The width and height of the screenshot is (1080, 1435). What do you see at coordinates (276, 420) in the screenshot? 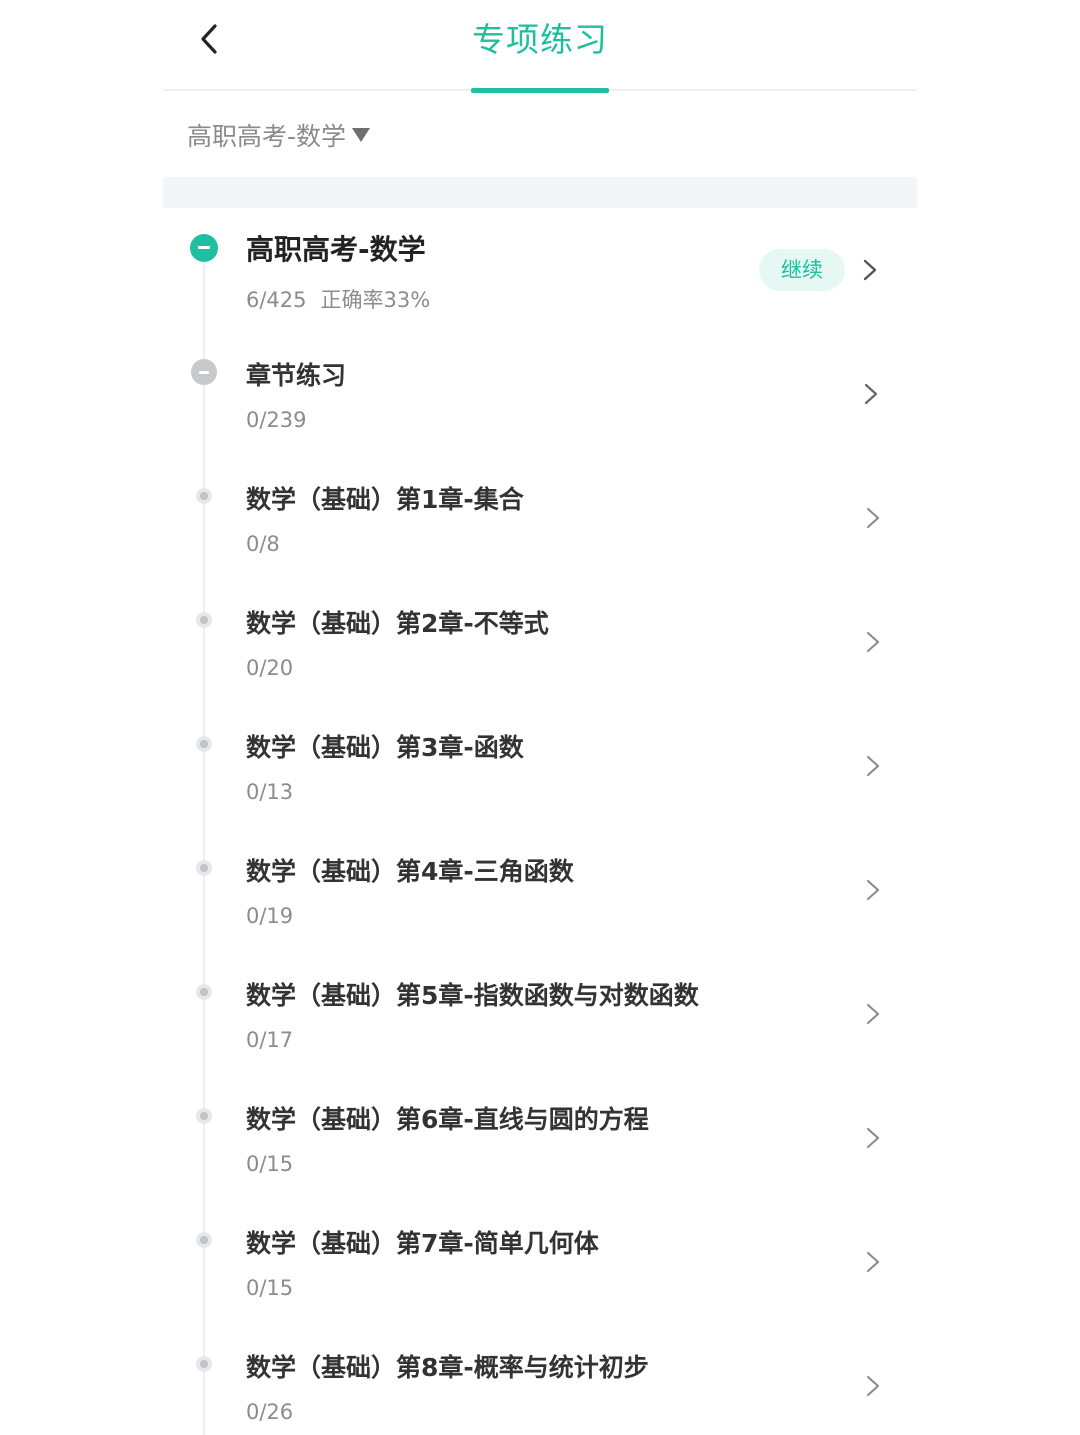
I see `group-item-progress: 0/239` at bounding box center [276, 420].